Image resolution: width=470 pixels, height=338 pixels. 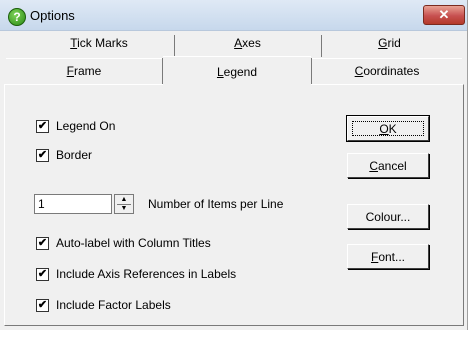 What do you see at coordinates (373, 166) in the screenshot?
I see `cancel-mnemonic: C` at bounding box center [373, 166].